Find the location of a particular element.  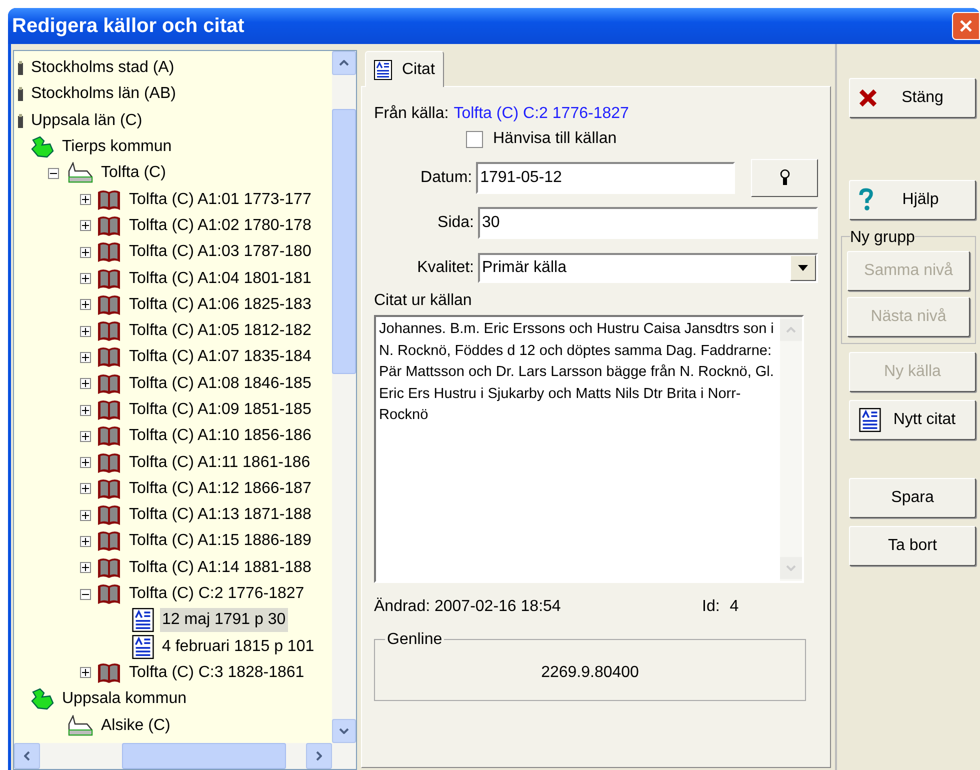

window-title: Redigera källor och citat is located at coordinates (128, 26).